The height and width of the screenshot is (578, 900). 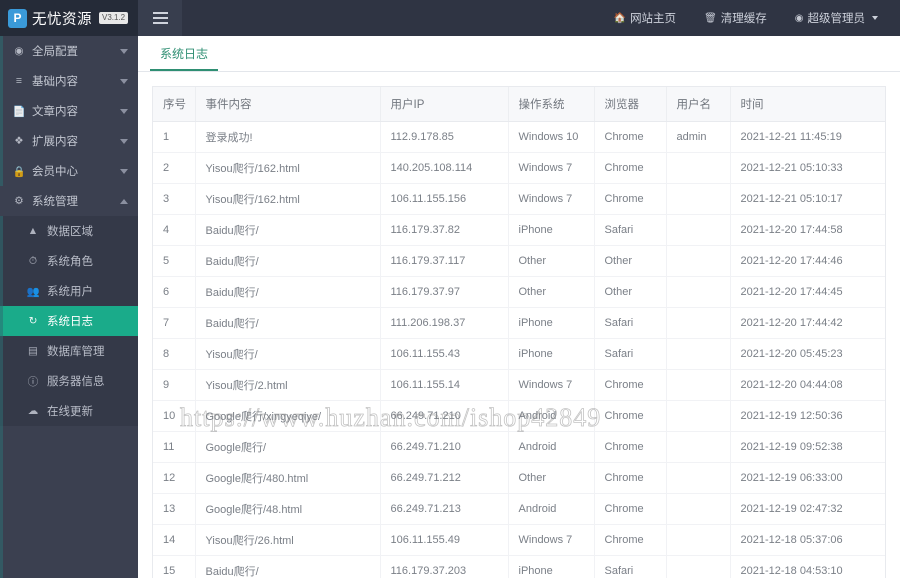 I want to click on chevron-up-icon, so click(x=124, y=201).